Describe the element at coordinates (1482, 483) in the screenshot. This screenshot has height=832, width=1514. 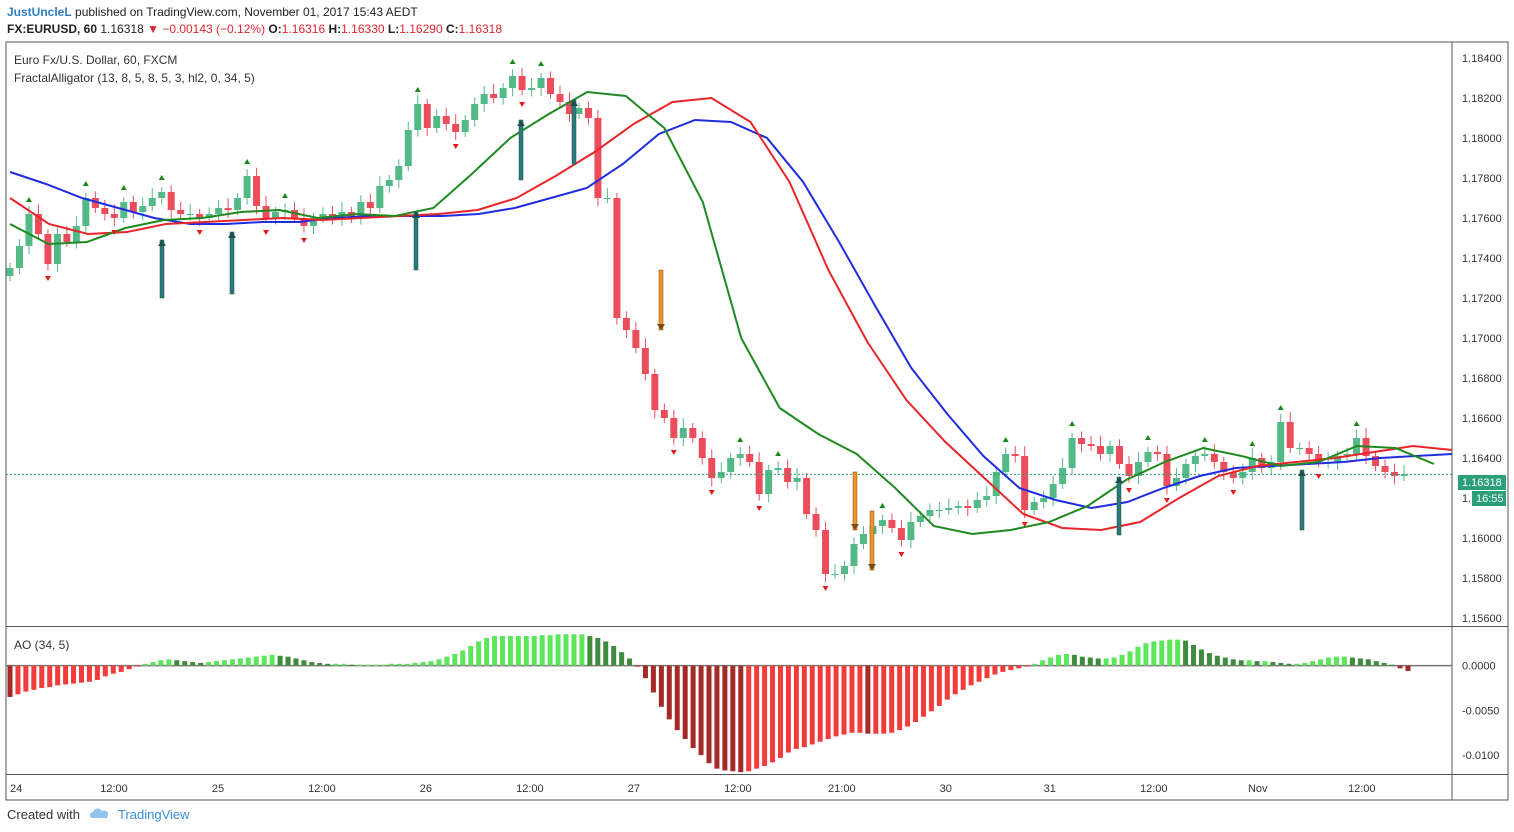
I see `price-badge: 1.16318` at that location.